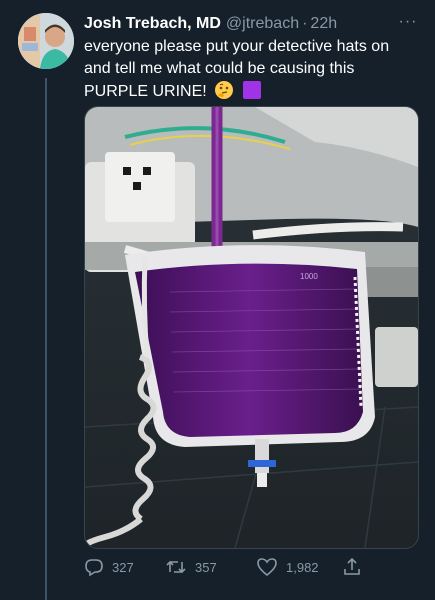  I want to click on tweet-header: Josh Trebach, MD @jtrebach · 22h, so click(254, 24).